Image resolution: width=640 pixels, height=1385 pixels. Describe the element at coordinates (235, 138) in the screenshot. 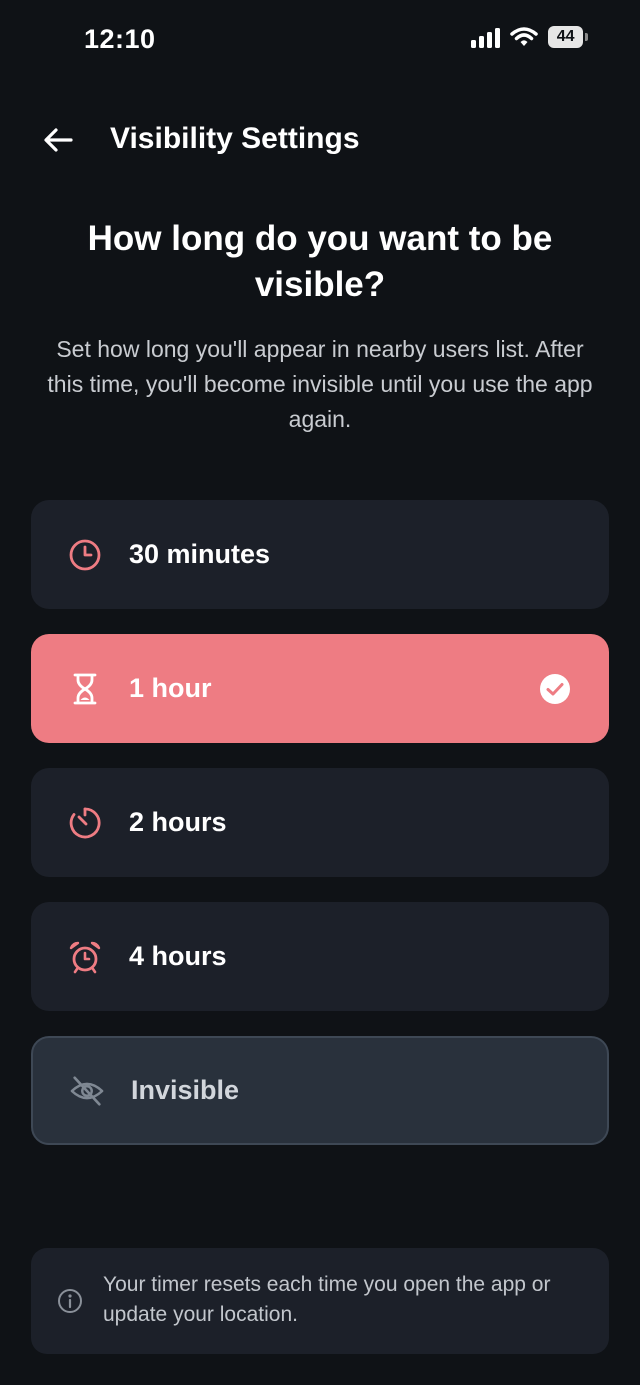

I see `page-title: Visibility Settings` at that location.